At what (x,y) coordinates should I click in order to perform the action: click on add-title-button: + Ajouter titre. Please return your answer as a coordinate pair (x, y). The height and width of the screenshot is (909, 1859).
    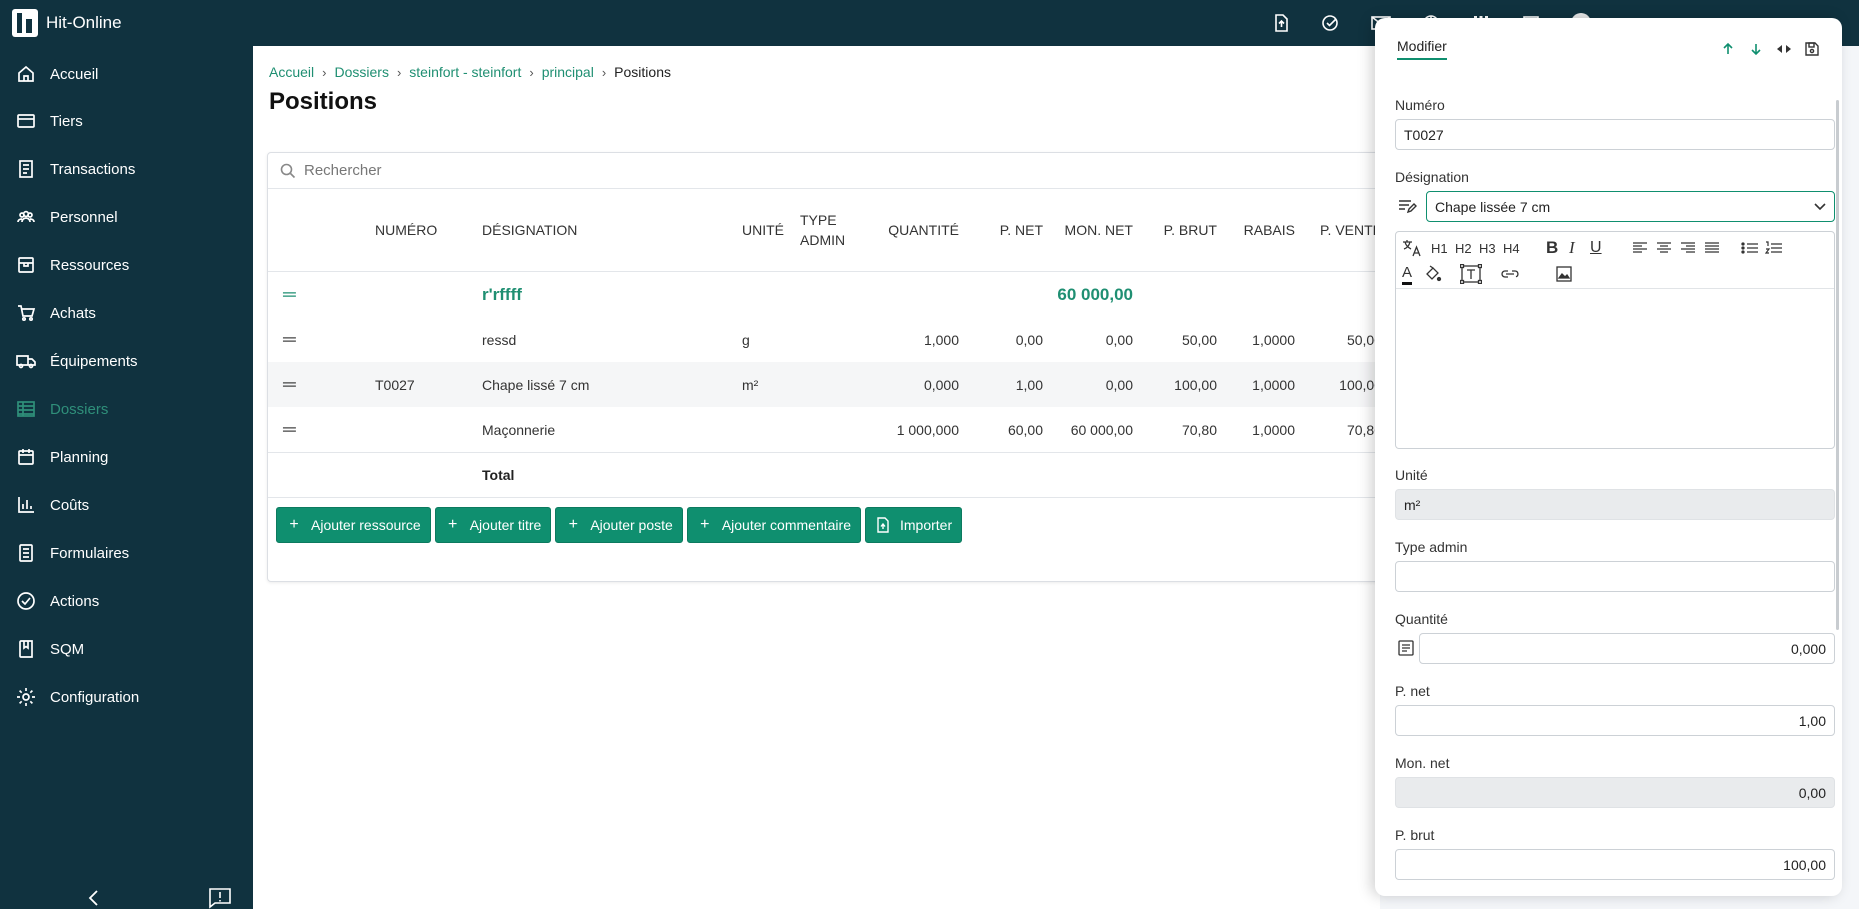
    Looking at the image, I should click on (493, 525).